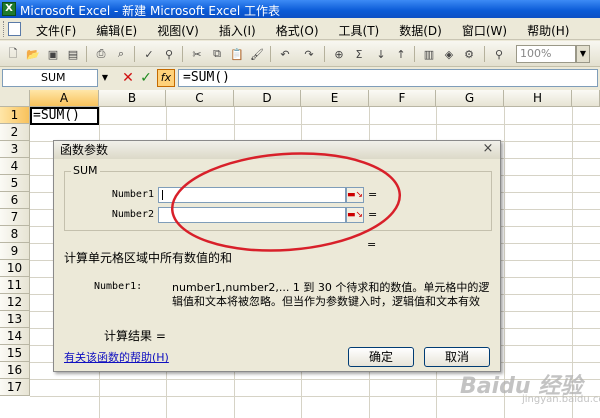  Describe the element at coordinates (217, 54) in the screenshot. I see `copy-icon: ⧉` at that location.